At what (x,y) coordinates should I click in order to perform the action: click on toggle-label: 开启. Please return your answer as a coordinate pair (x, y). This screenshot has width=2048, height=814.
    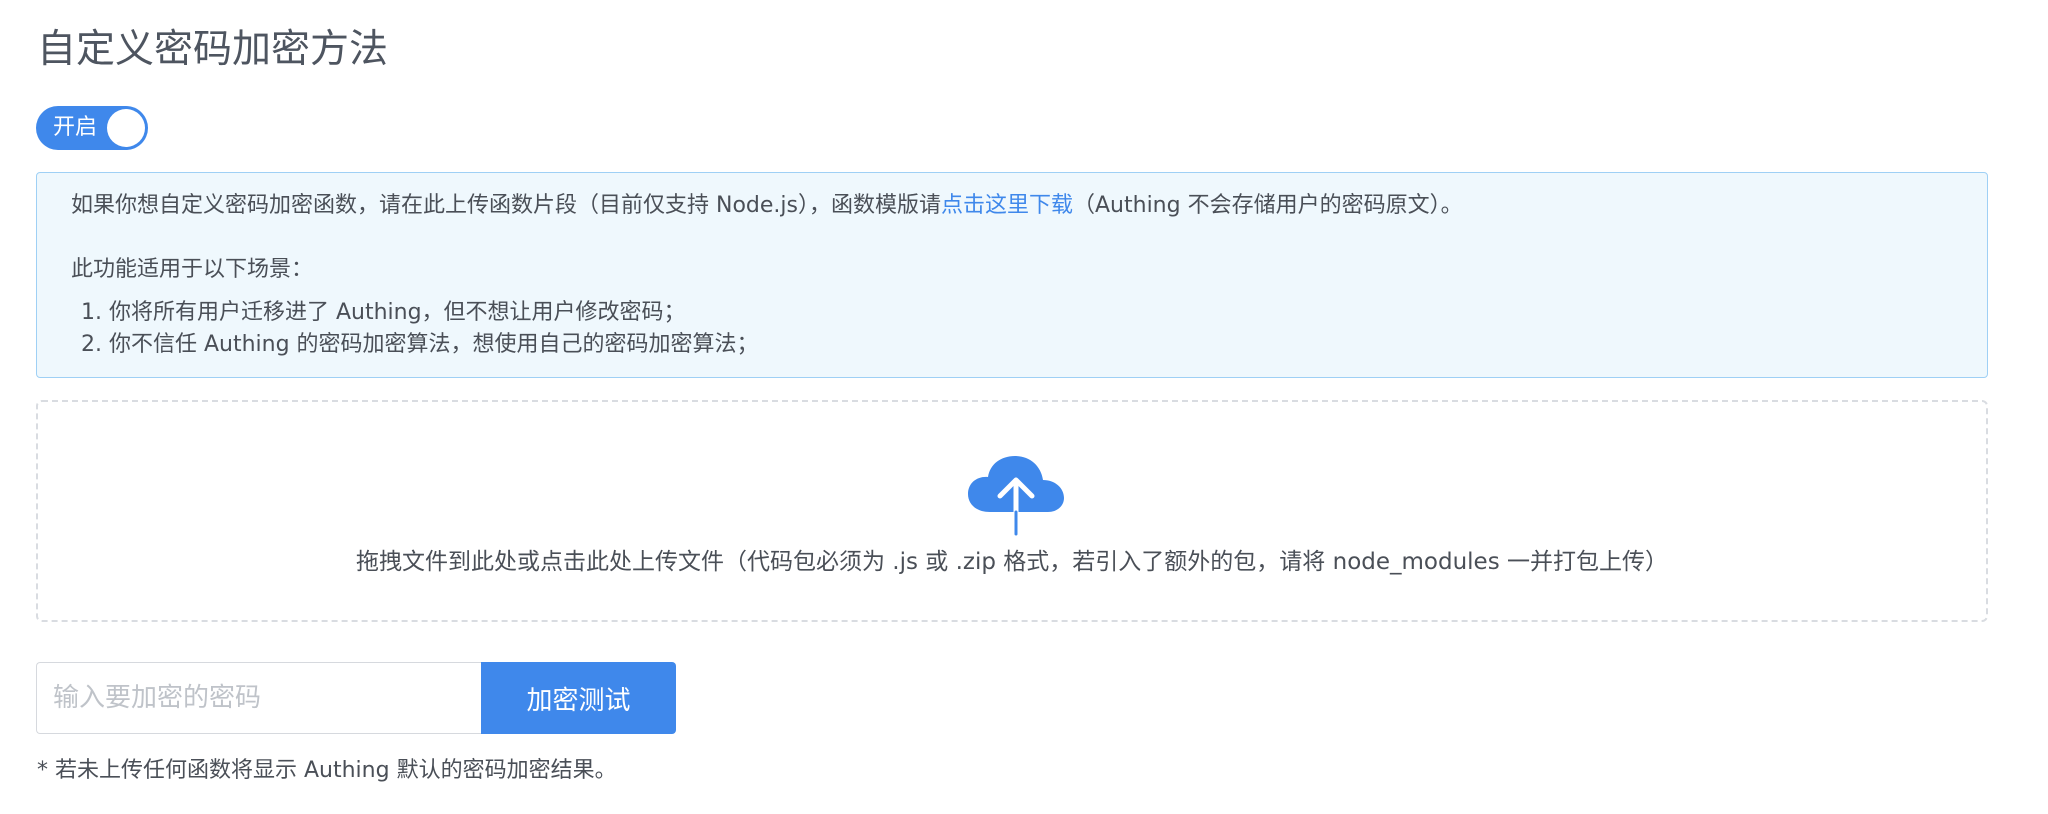
    Looking at the image, I should click on (75, 127).